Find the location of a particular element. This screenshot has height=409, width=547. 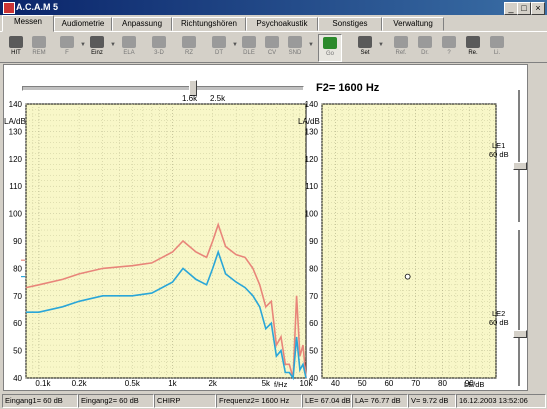

le2-label: LE2 is located at coordinates (499, 313).